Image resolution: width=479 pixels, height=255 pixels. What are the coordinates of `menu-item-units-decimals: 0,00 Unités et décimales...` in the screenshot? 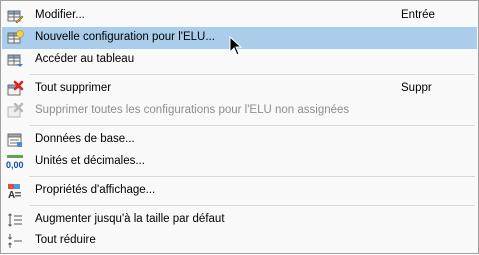 It's located at (239, 162).